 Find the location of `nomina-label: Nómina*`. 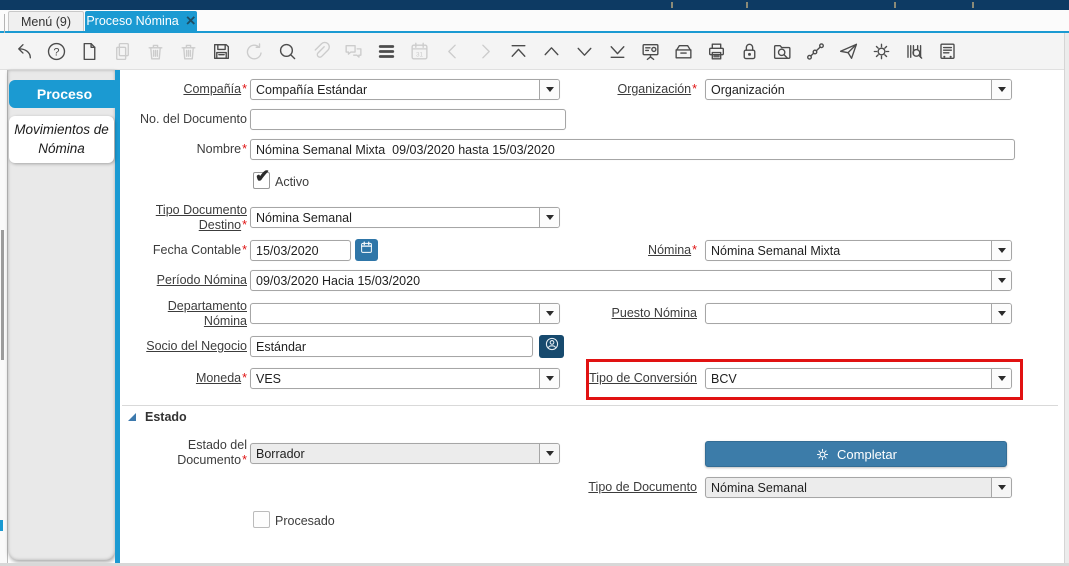

nomina-label: Nómina* is located at coordinates (623, 250).